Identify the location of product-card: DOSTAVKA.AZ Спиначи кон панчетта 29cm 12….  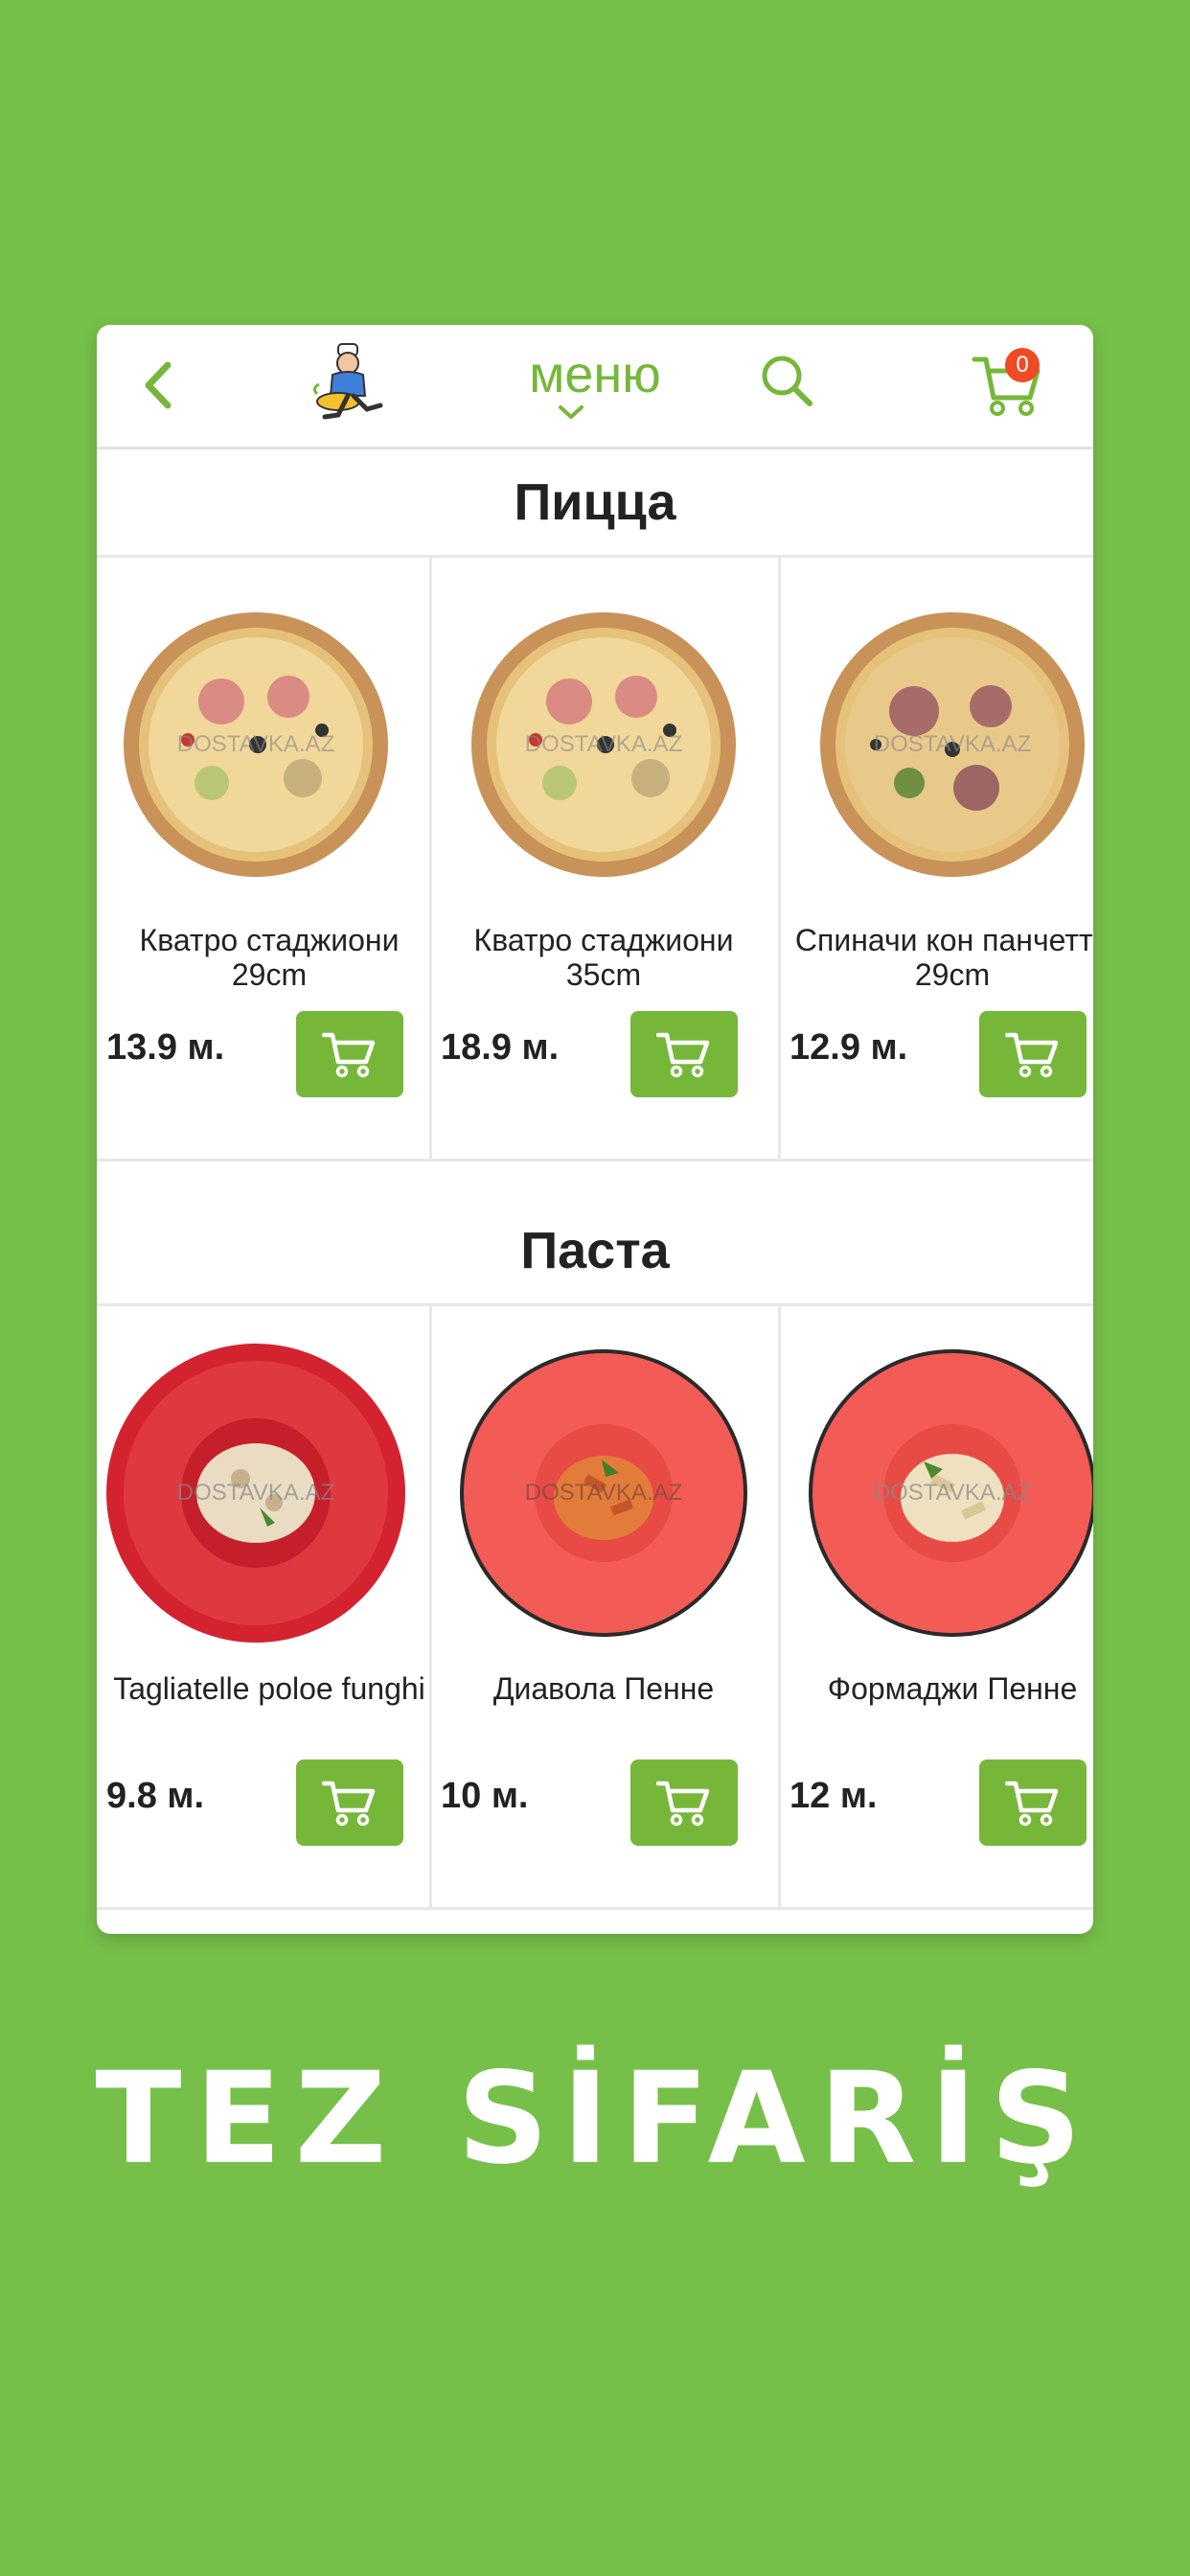
(936, 858).